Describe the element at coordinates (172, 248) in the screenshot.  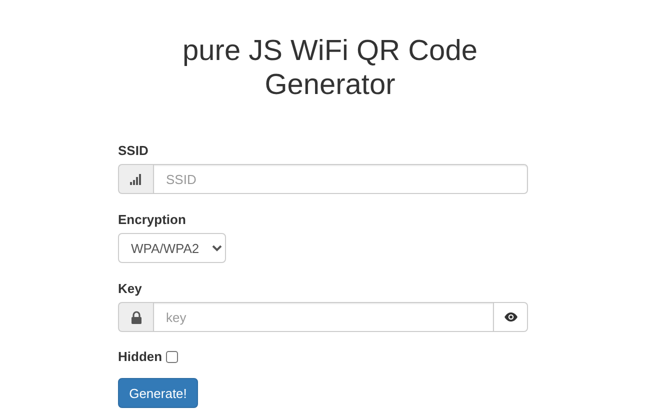
I see `encryption-select: WPA/WPA2` at that location.